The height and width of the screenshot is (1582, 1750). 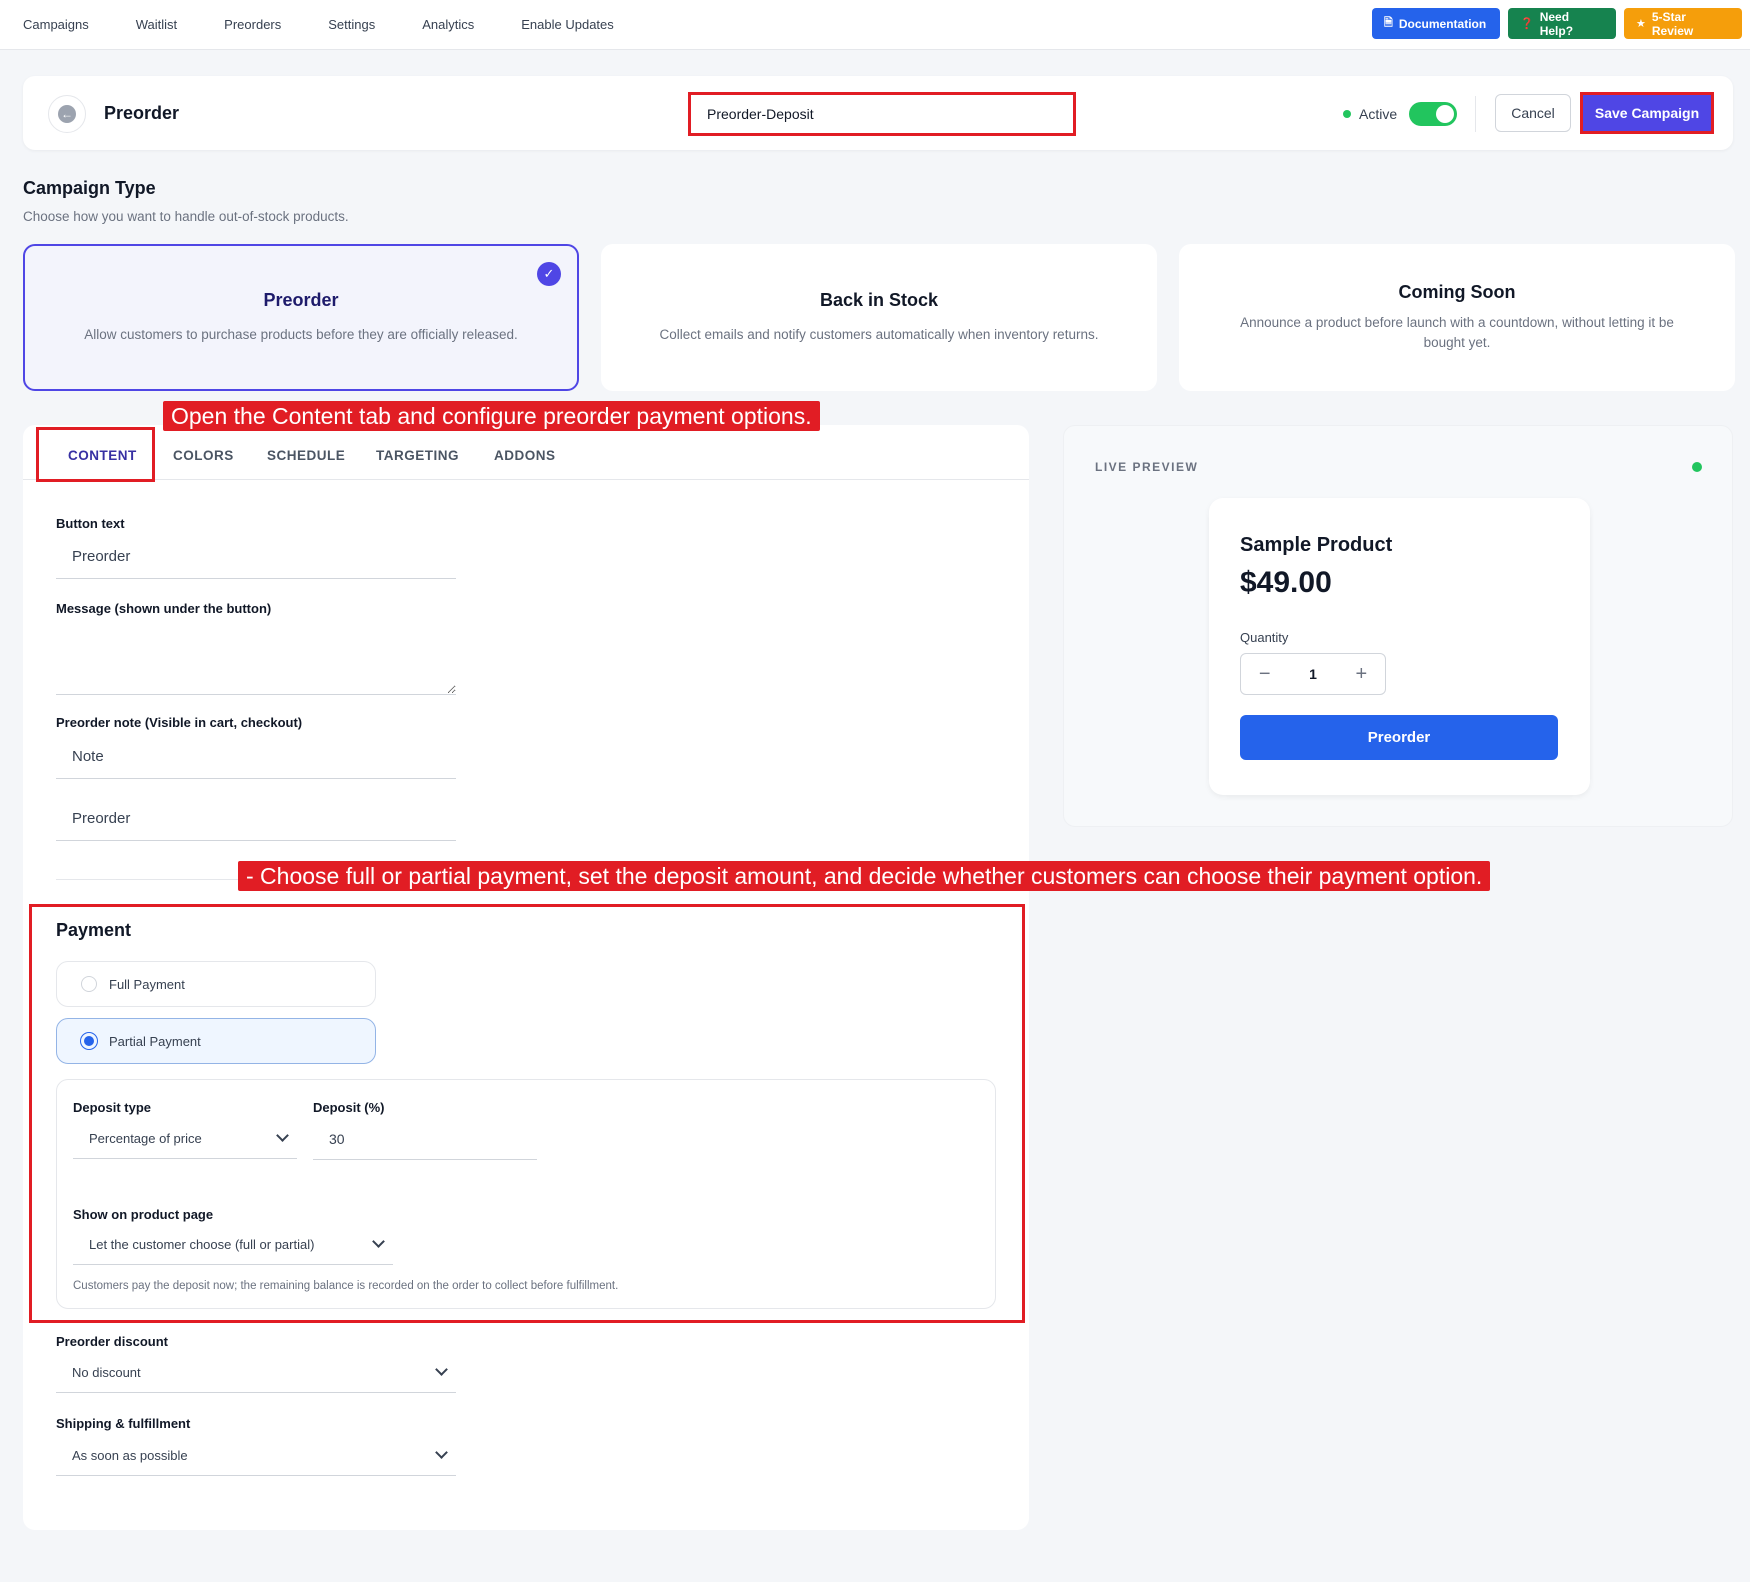 I want to click on product-price: $49.00, so click(x=1286, y=582).